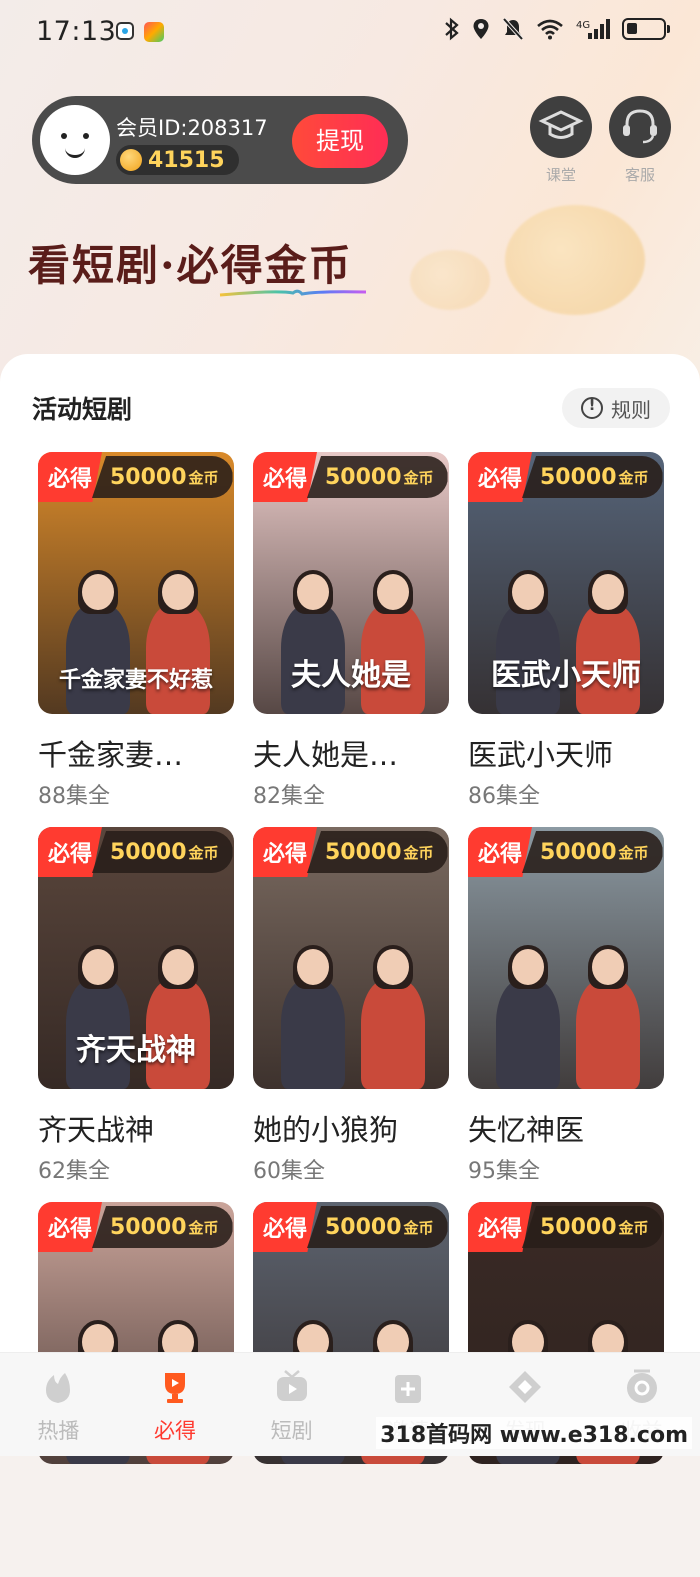  I want to click on tab-flame: 热播, so click(58, 1404).